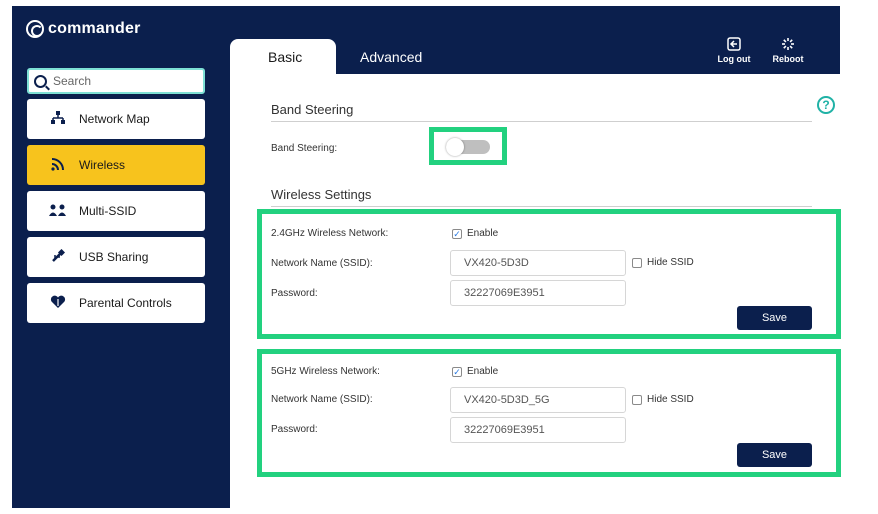 This screenshot has width=878, height=514. What do you see at coordinates (322, 263) in the screenshot?
I see `ssid-24ghz-label: Network Name (SSID):` at bounding box center [322, 263].